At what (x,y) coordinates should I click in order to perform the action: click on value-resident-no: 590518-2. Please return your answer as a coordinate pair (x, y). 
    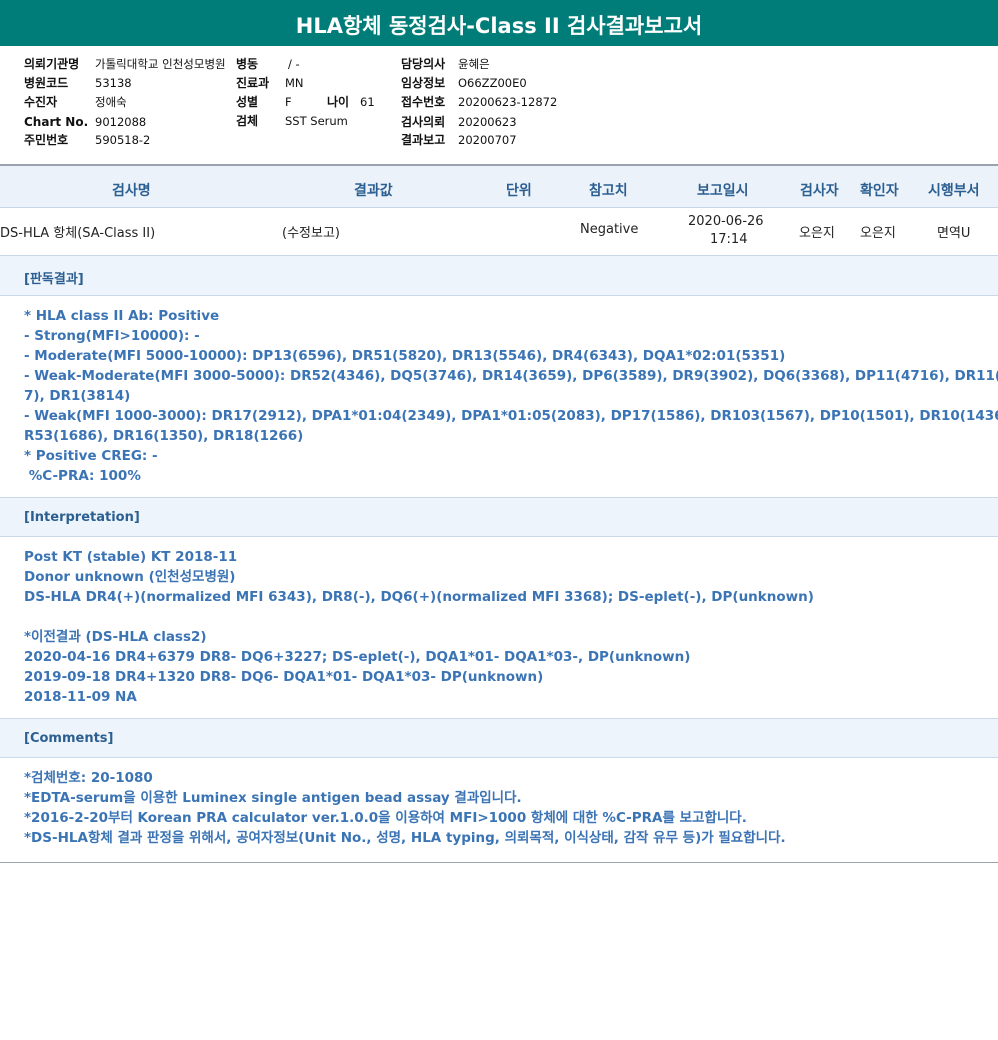
    Looking at the image, I should click on (123, 140).